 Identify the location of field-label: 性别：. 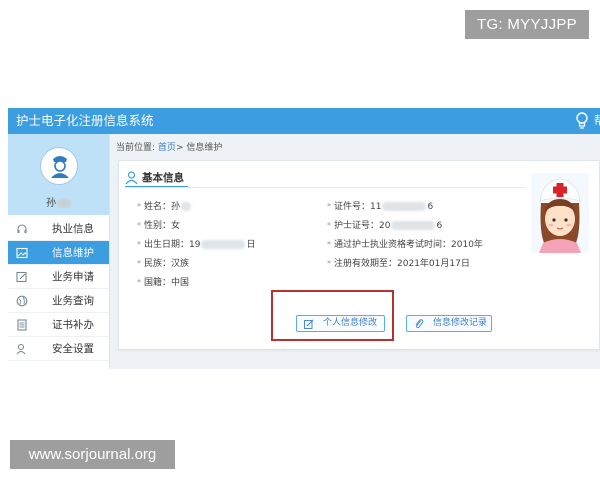
(158, 226).